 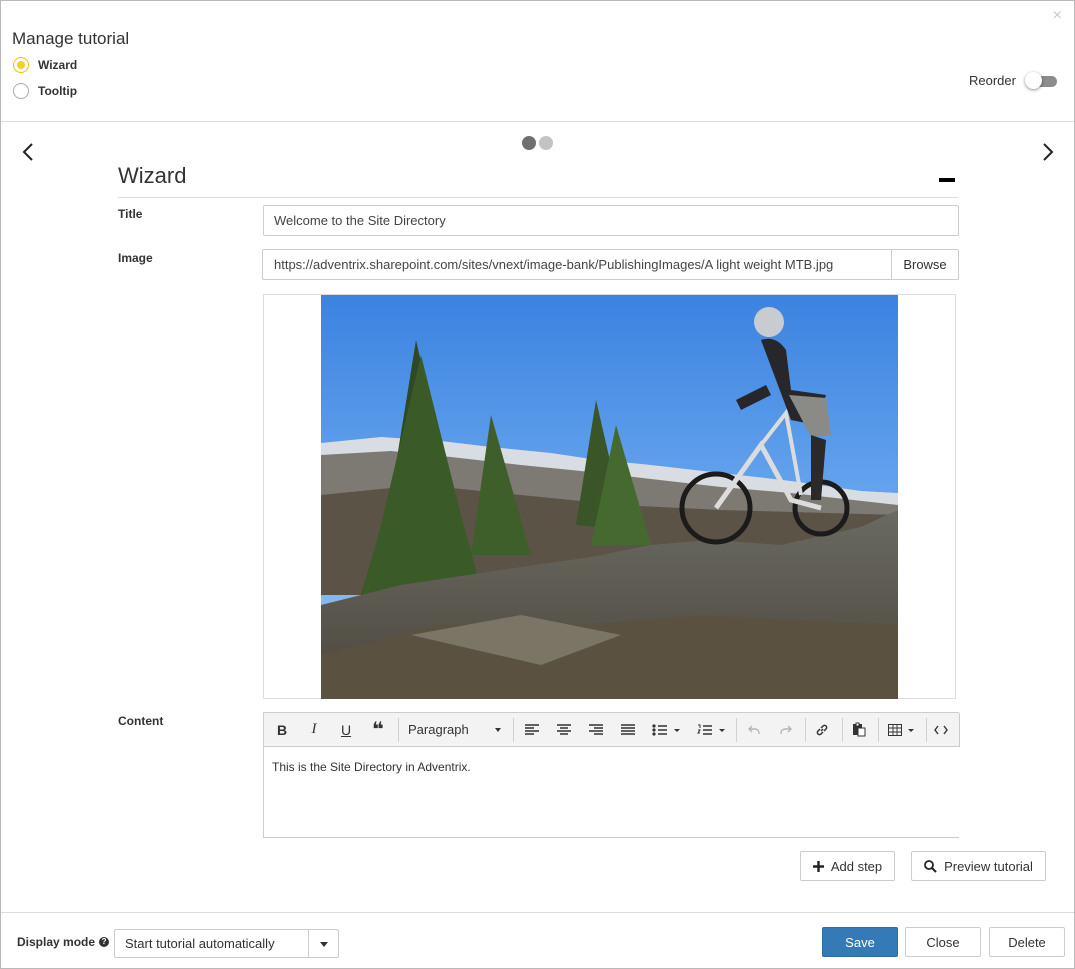 What do you see at coordinates (346, 729) in the screenshot?
I see `underline-icon: U` at bounding box center [346, 729].